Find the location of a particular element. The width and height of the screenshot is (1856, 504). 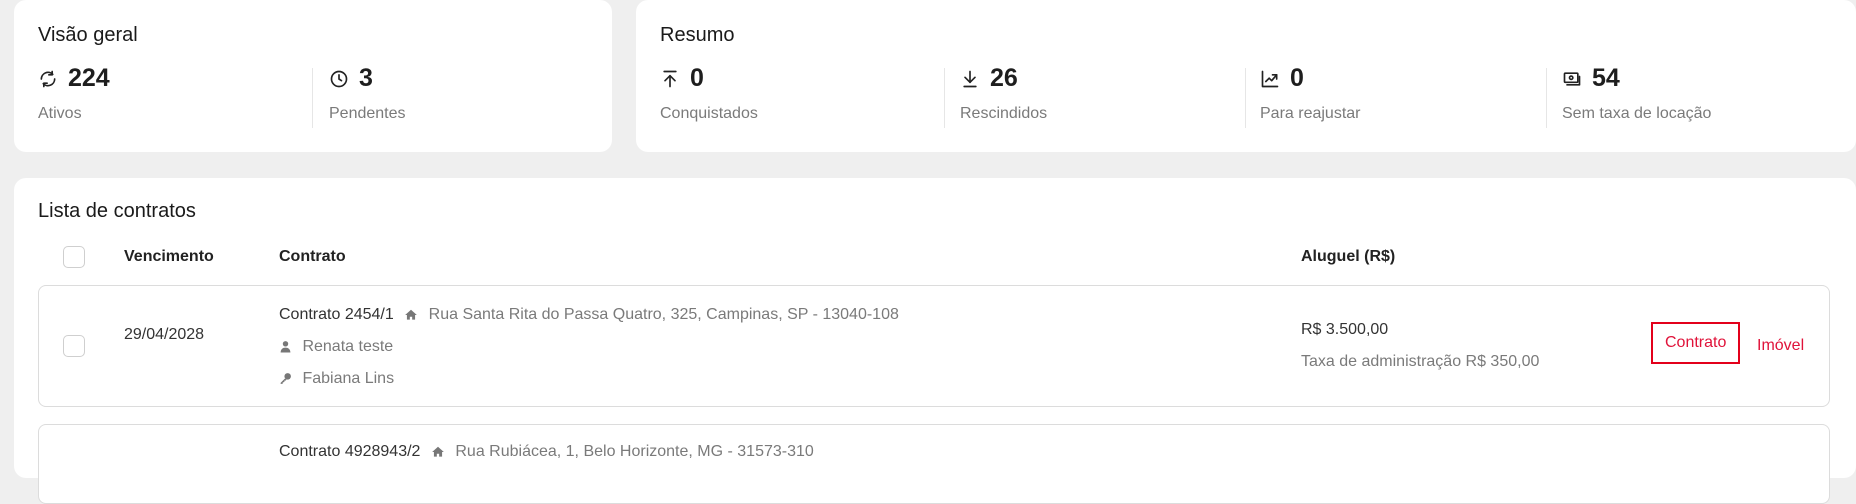

contract-button: Contrato is located at coordinates (1696, 343).